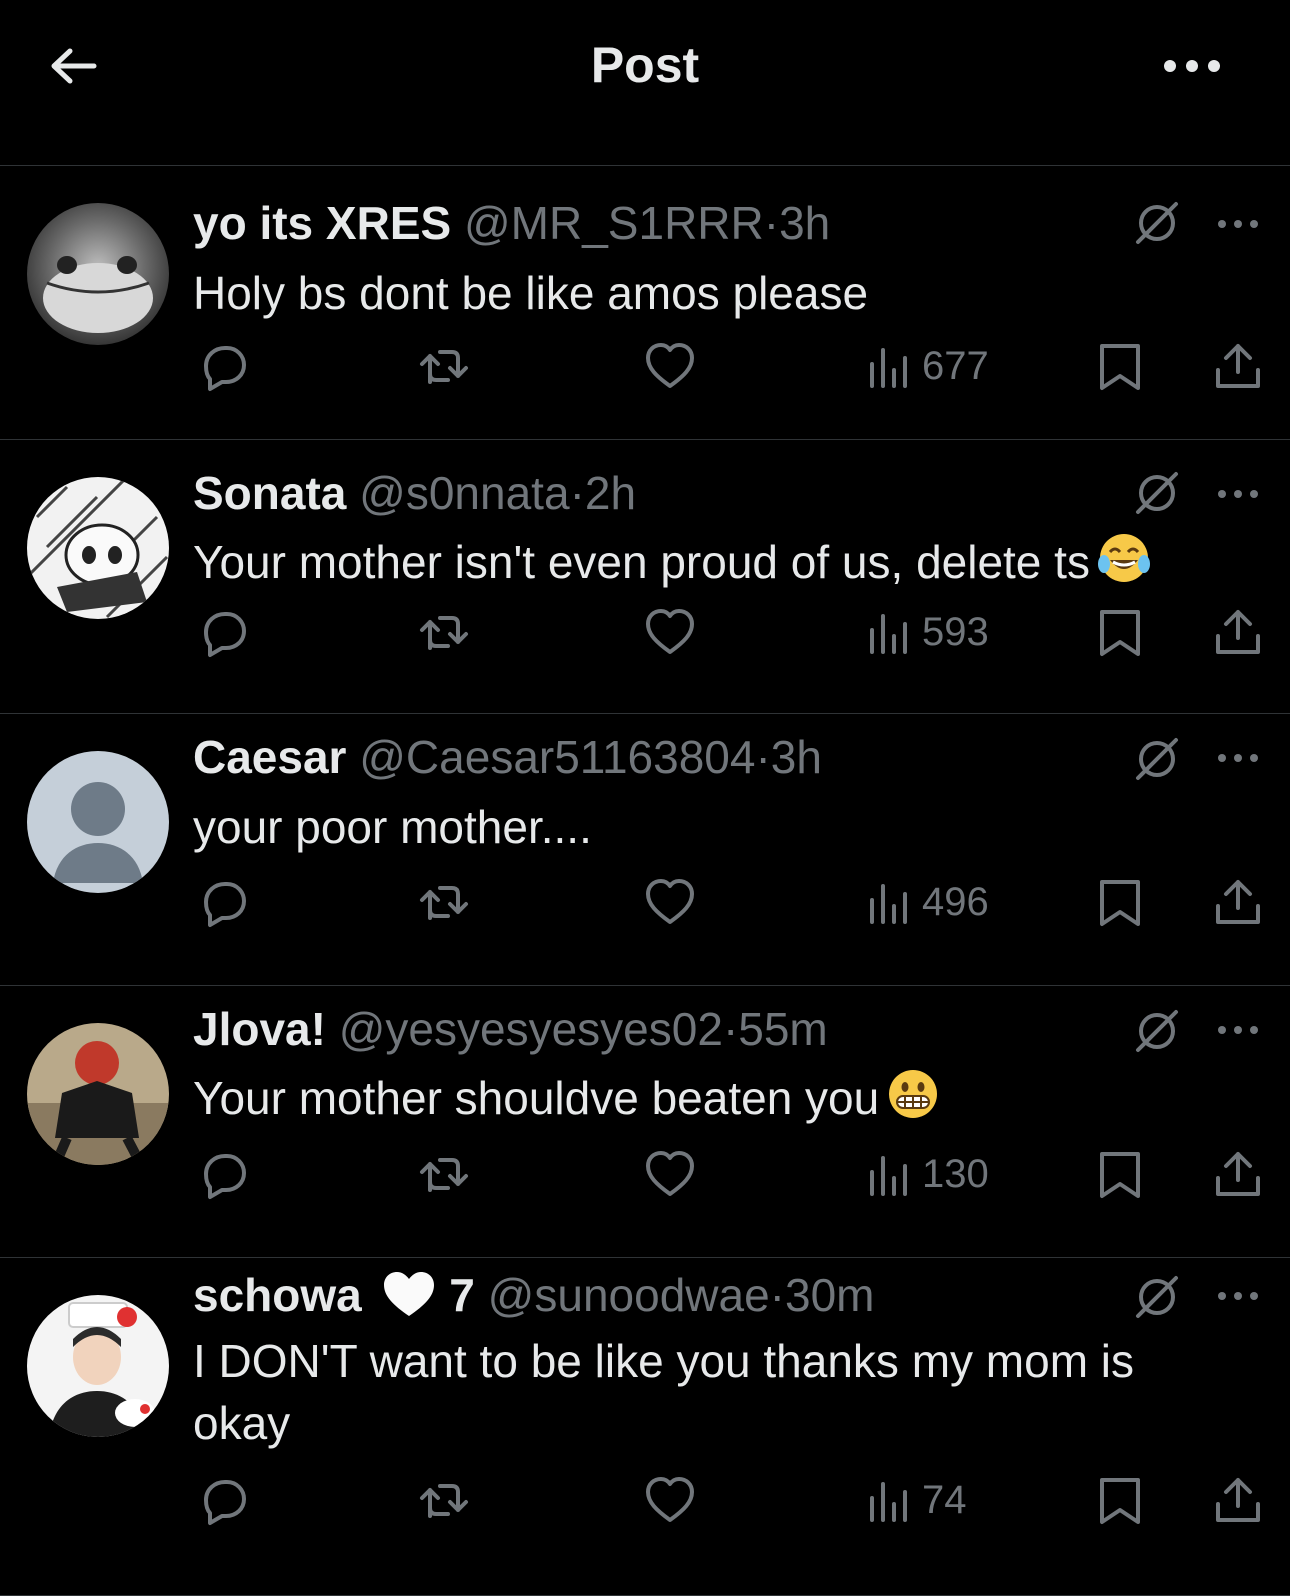 The height and width of the screenshot is (1596, 1290). Describe the element at coordinates (269, 757) in the screenshot. I see `display-name: Caesar` at that location.